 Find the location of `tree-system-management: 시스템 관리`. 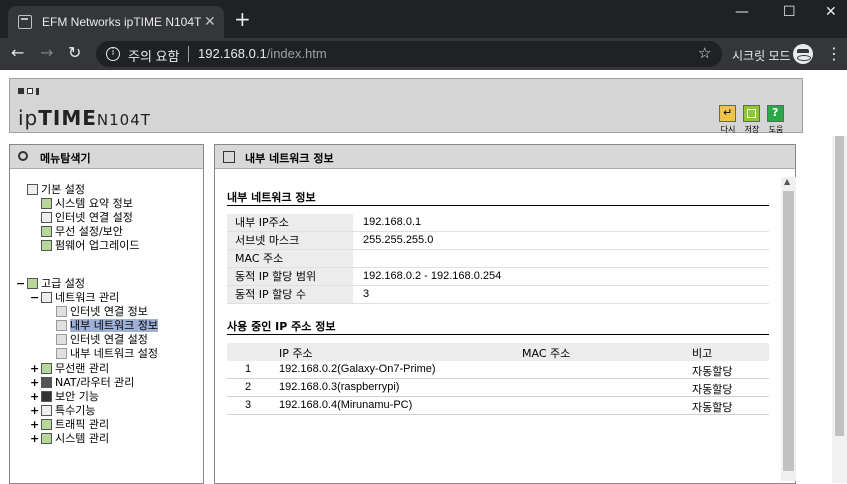

tree-system-management: 시스템 관리 is located at coordinates (75, 438).